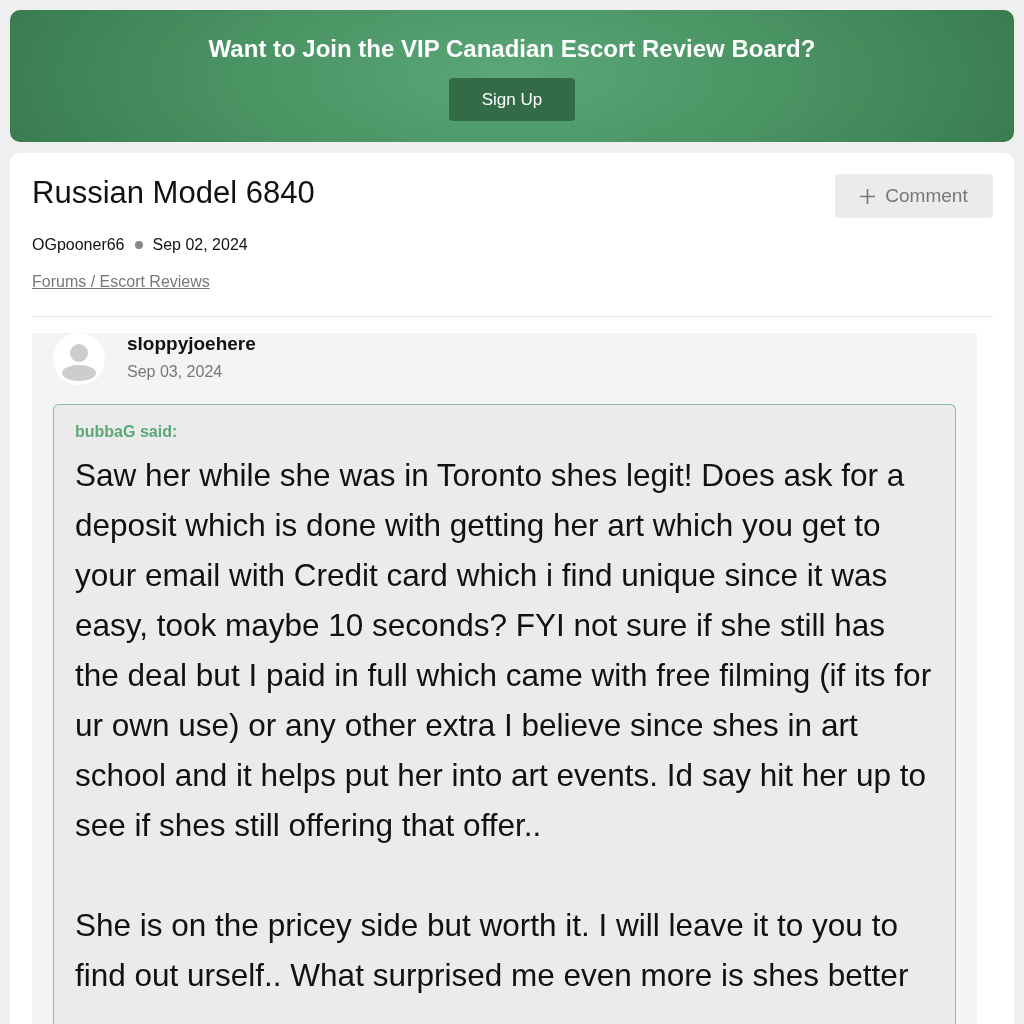 Image resolution: width=1024 pixels, height=1024 pixels. Describe the element at coordinates (127, 432) in the screenshot. I see `quote-attribution: bubbaG said:` at that location.